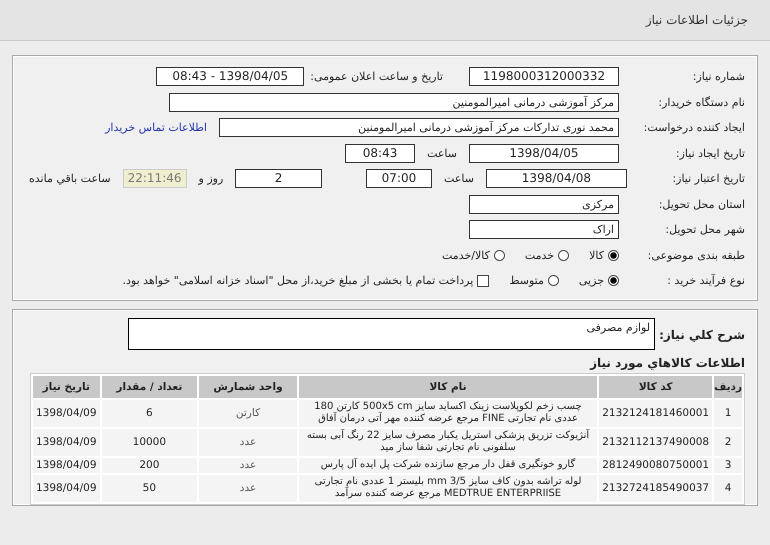 Image resolution: width=770 pixels, height=545 pixels. Describe the element at coordinates (150, 488) in the screenshot. I see `table-cell: 50` at that location.